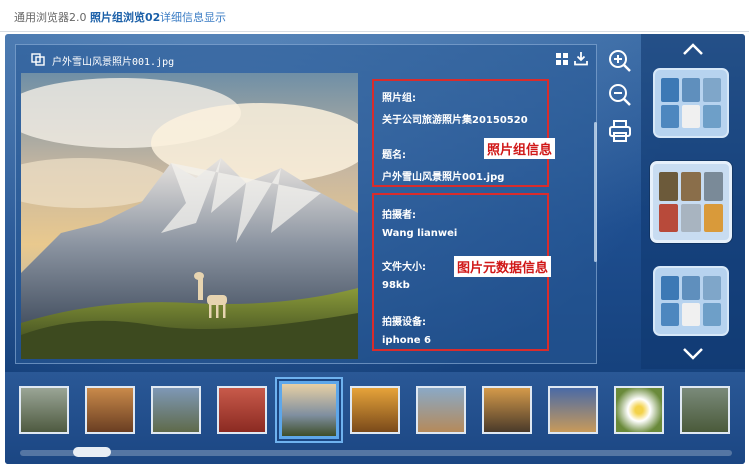 Image resolution: width=749 pixels, height=470 pixels. What do you see at coordinates (406, 340) in the screenshot?
I see `device-value: iphone 6` at bounding box center [406, 340].